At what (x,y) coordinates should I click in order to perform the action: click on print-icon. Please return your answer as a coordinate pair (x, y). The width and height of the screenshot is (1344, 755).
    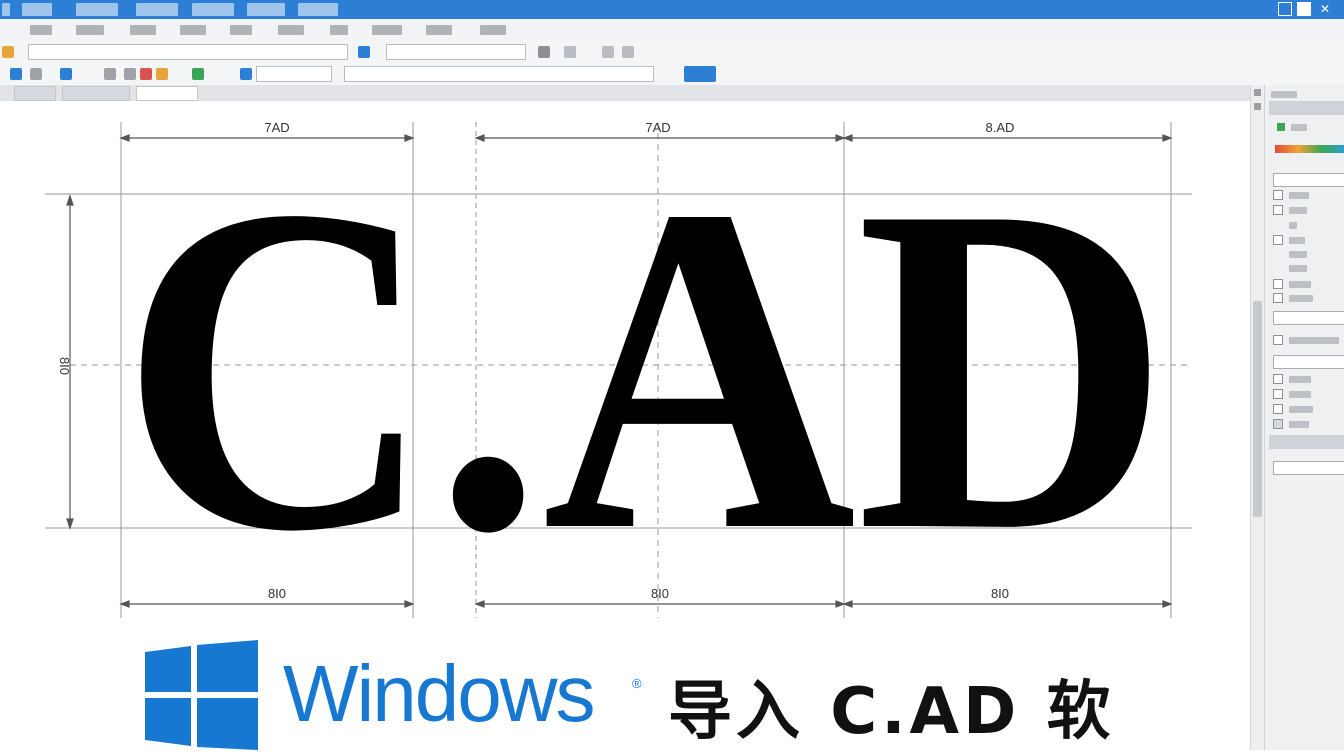
    Looking at the image, I should click on (544, 52).